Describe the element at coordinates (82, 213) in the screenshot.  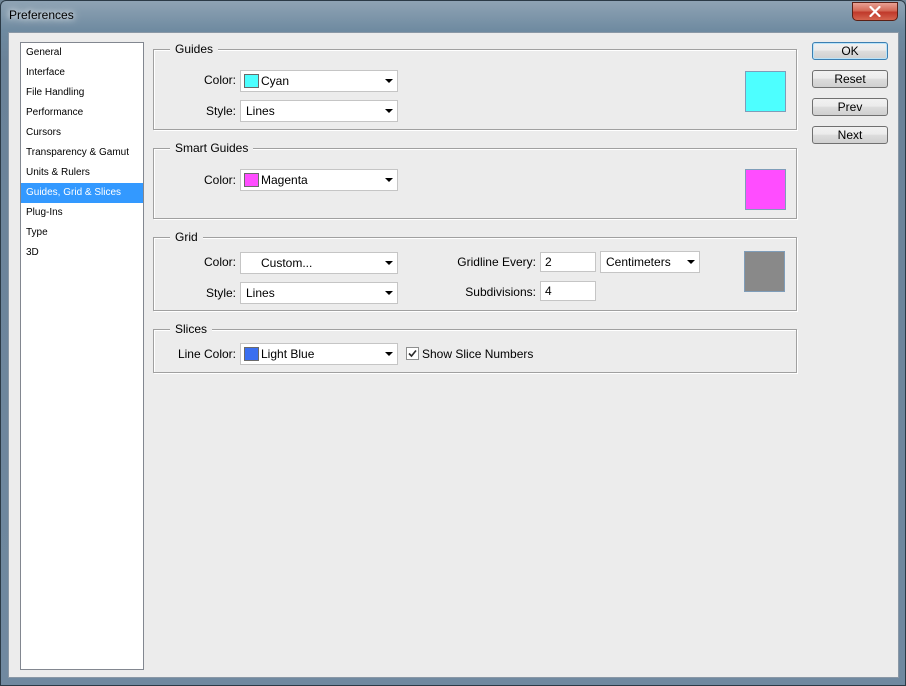
I see `sidebar-item-plug-ins: Plug-Ins` at that location.